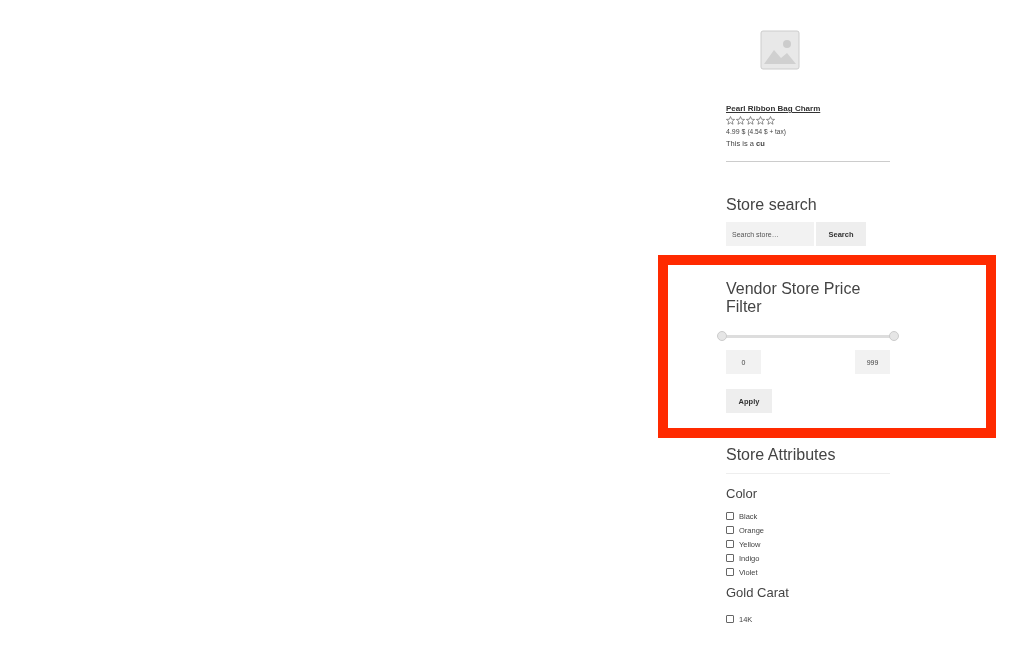  Describe the element at coordinates (758, 592) in the screenshot. I see `attribute-group-title: Gold Carat` at that location.